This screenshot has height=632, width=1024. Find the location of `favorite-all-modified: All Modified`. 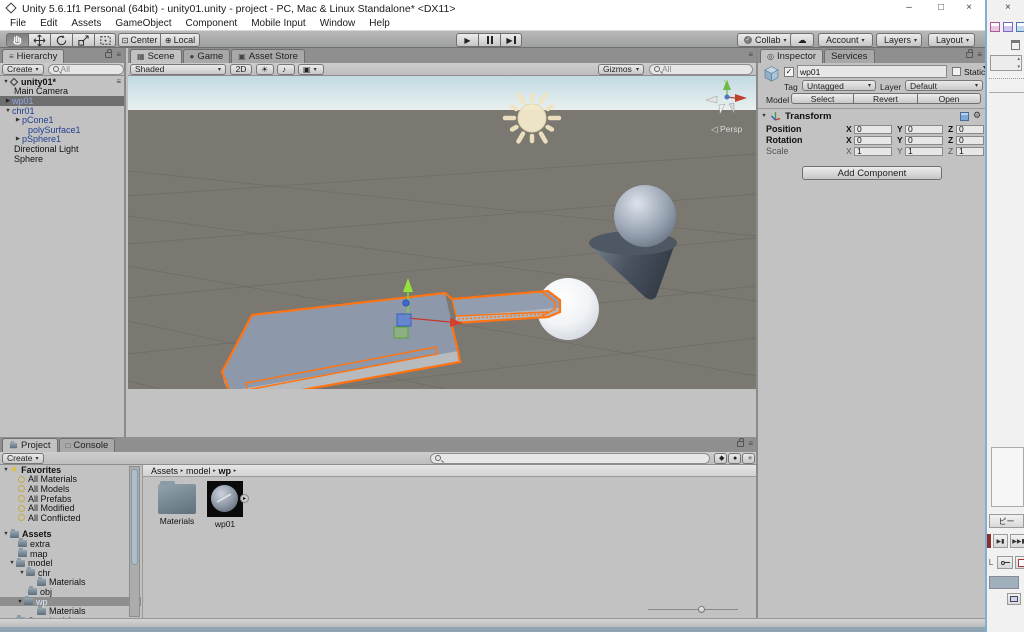

favorite-all-modified: All Modified is located at coordinates (70, 508).